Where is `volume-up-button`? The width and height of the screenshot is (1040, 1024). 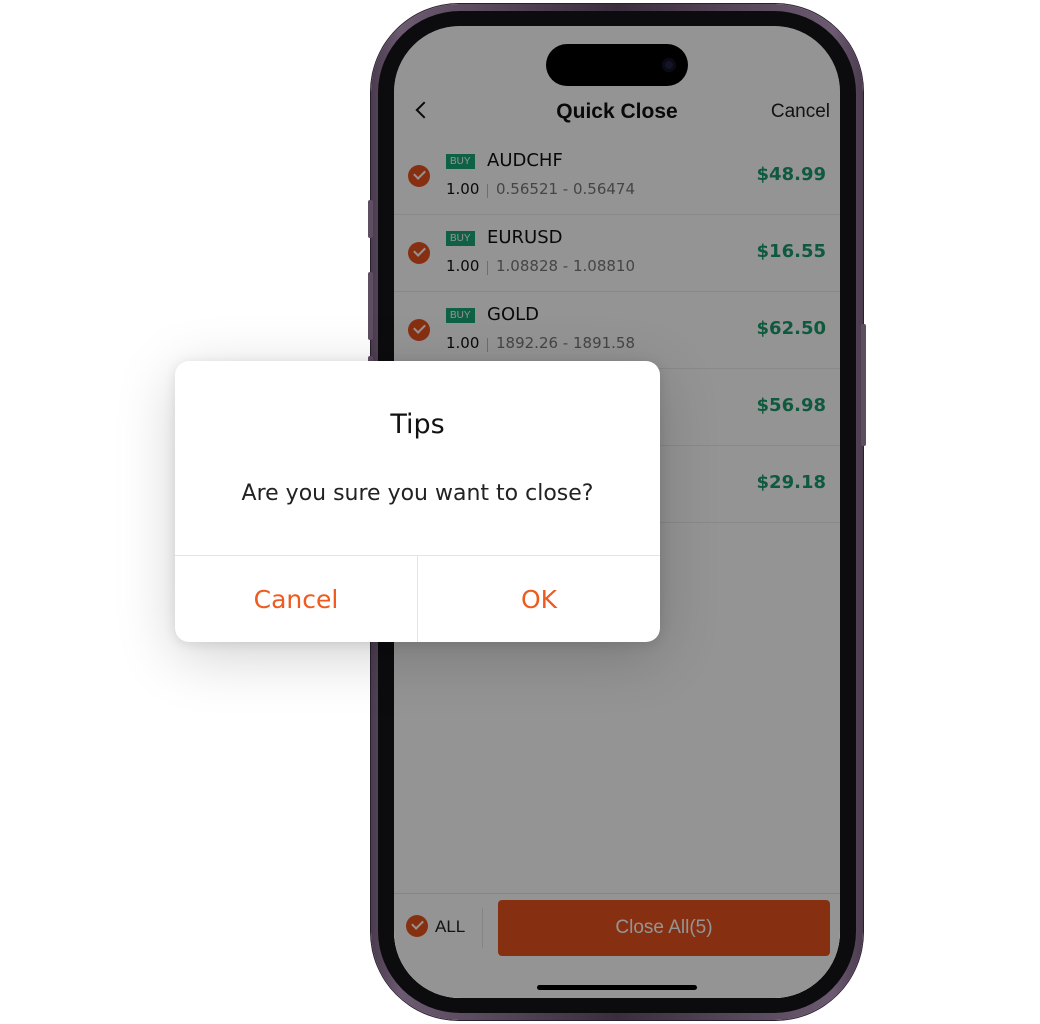
volume-up-button is located at coordinates (370, 306).